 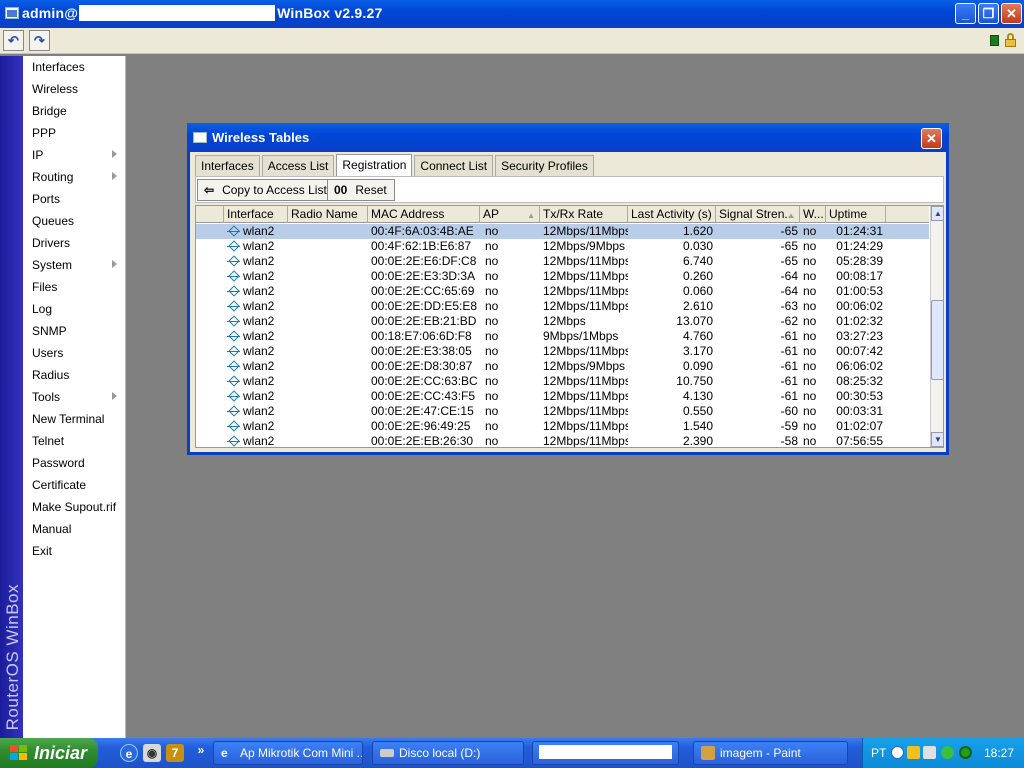 I want to click on menu-item-ppp: PPP, so click(x=74, y=133).